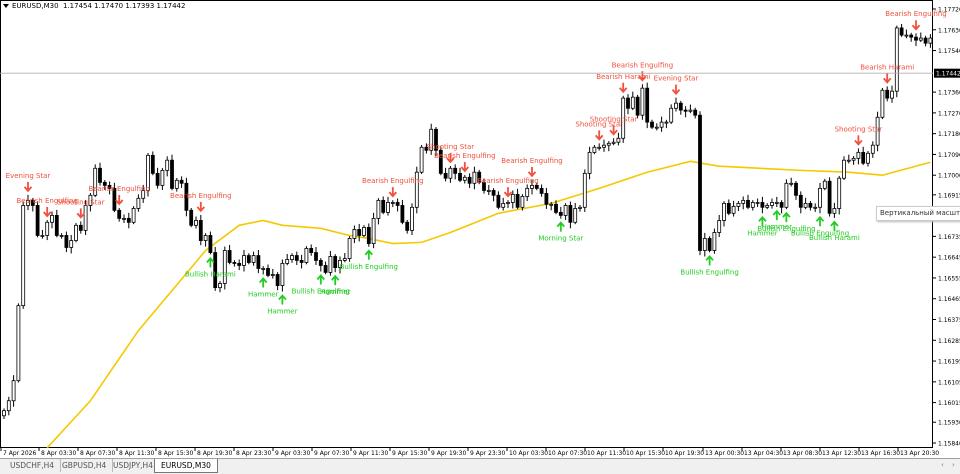  What do you see at coordinates (949, 134) in the screenshot?
I see `price-tick-label: 1.17180` at bounding box center [949, 134].